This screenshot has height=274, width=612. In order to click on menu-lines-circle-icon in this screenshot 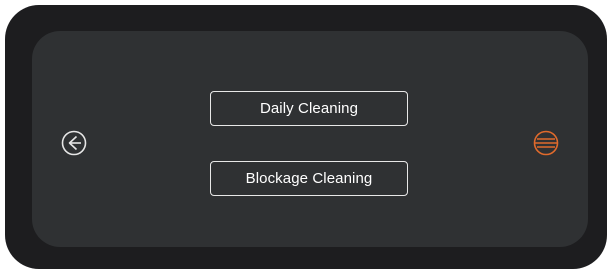, I will do `click(546, 143)`.